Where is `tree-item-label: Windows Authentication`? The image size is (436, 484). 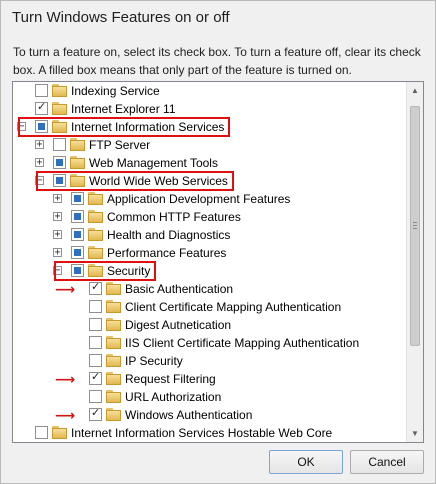 tree-item-label: Windows Authentication is located at coordinates (189, 415).